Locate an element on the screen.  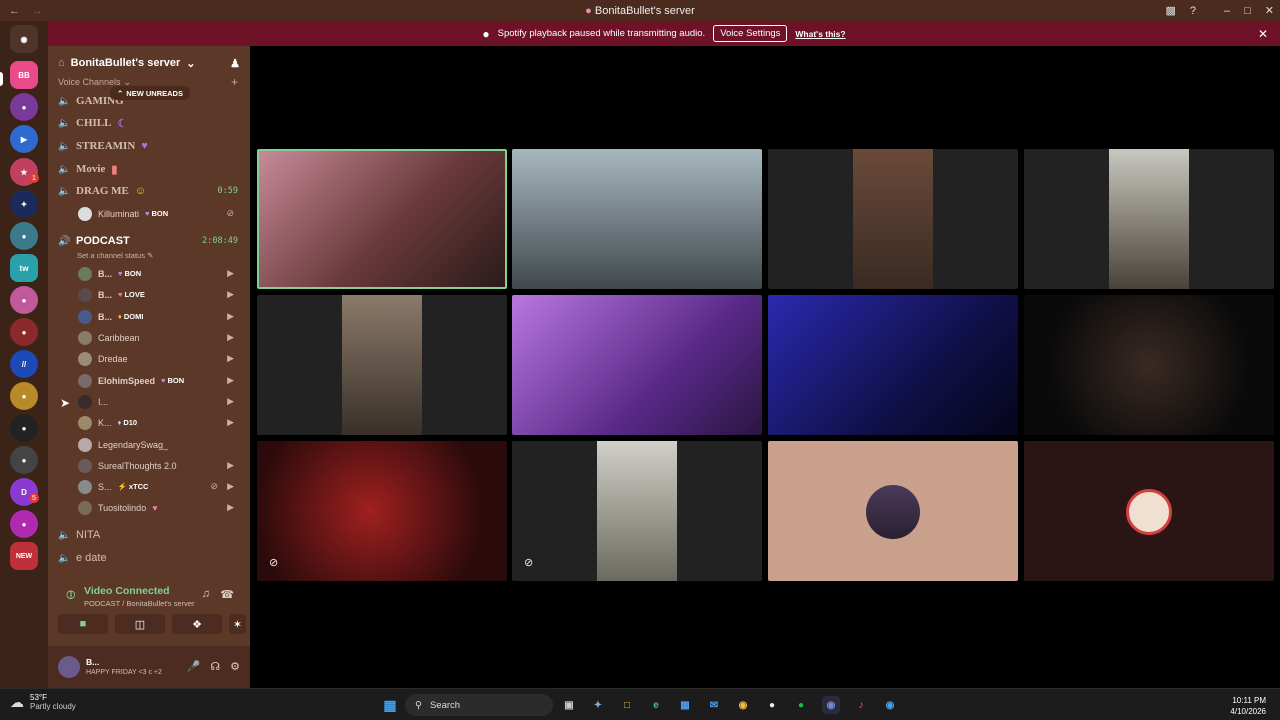
edge-icon: e is located at coordinates (656, 705).